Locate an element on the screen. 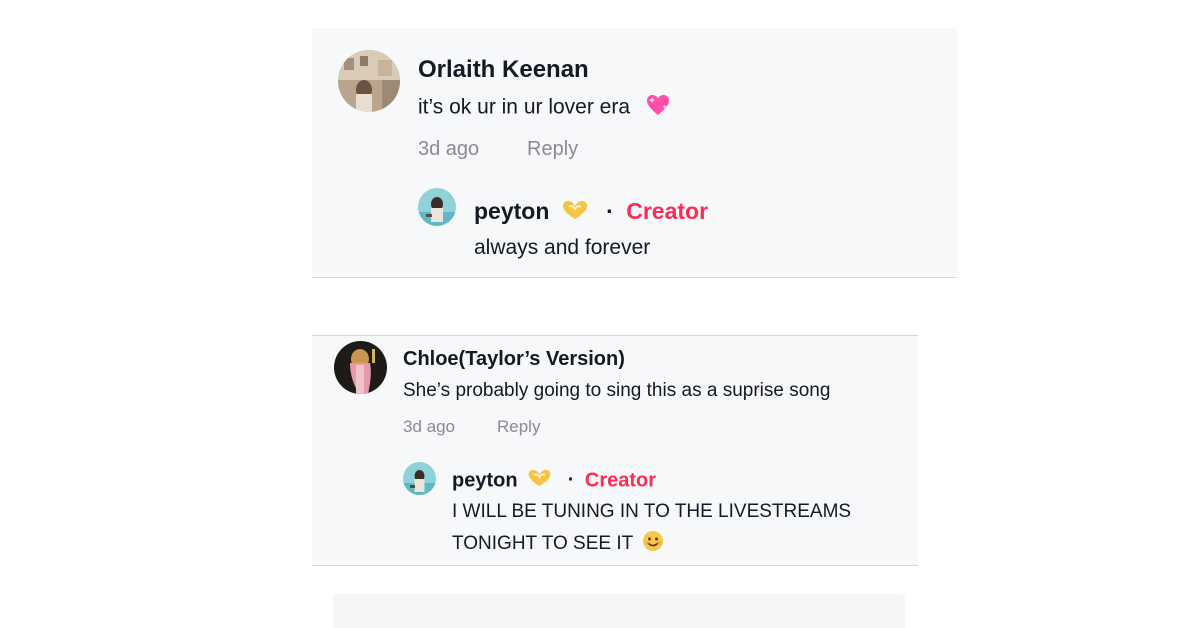 The height and width of the screenshot is (628, 1200). comment-text: it’s ok ur in ur lover era is located at coordinates (544, 108).